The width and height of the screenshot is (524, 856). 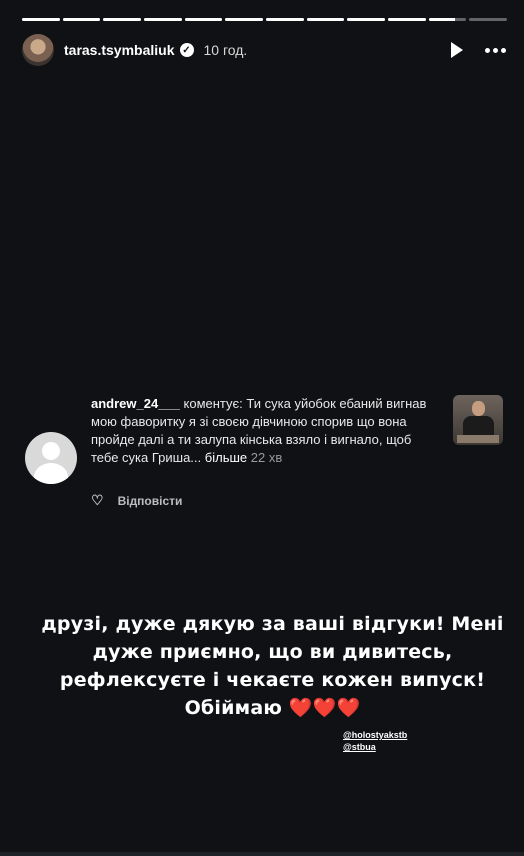 I want to click on profile-username: taras.tsymbaliuk, so click(x=119, y=50).